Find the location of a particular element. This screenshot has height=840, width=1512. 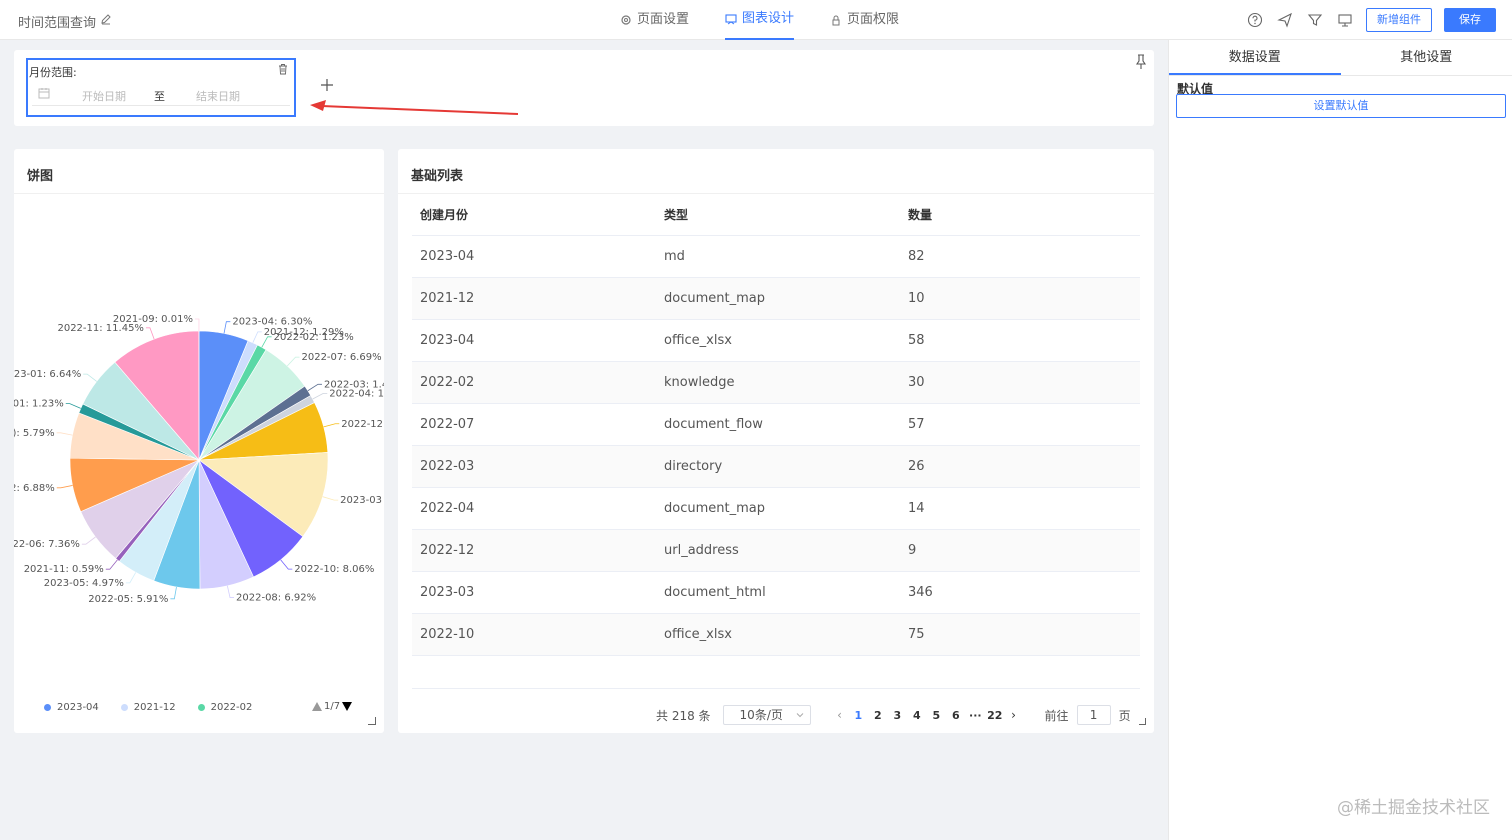

table-row: 2023-04 md 82 is located at coordinates (776, 257).